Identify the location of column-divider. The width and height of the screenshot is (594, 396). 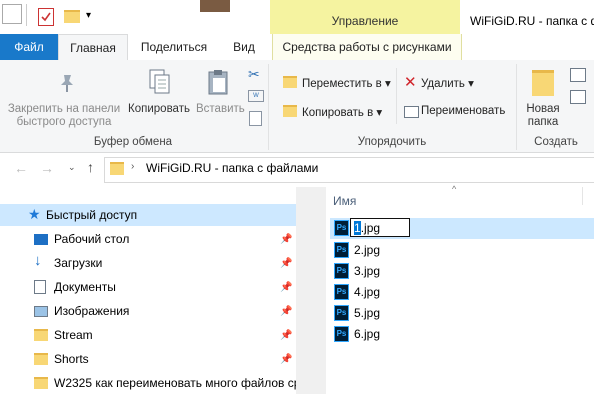
(582, 196).